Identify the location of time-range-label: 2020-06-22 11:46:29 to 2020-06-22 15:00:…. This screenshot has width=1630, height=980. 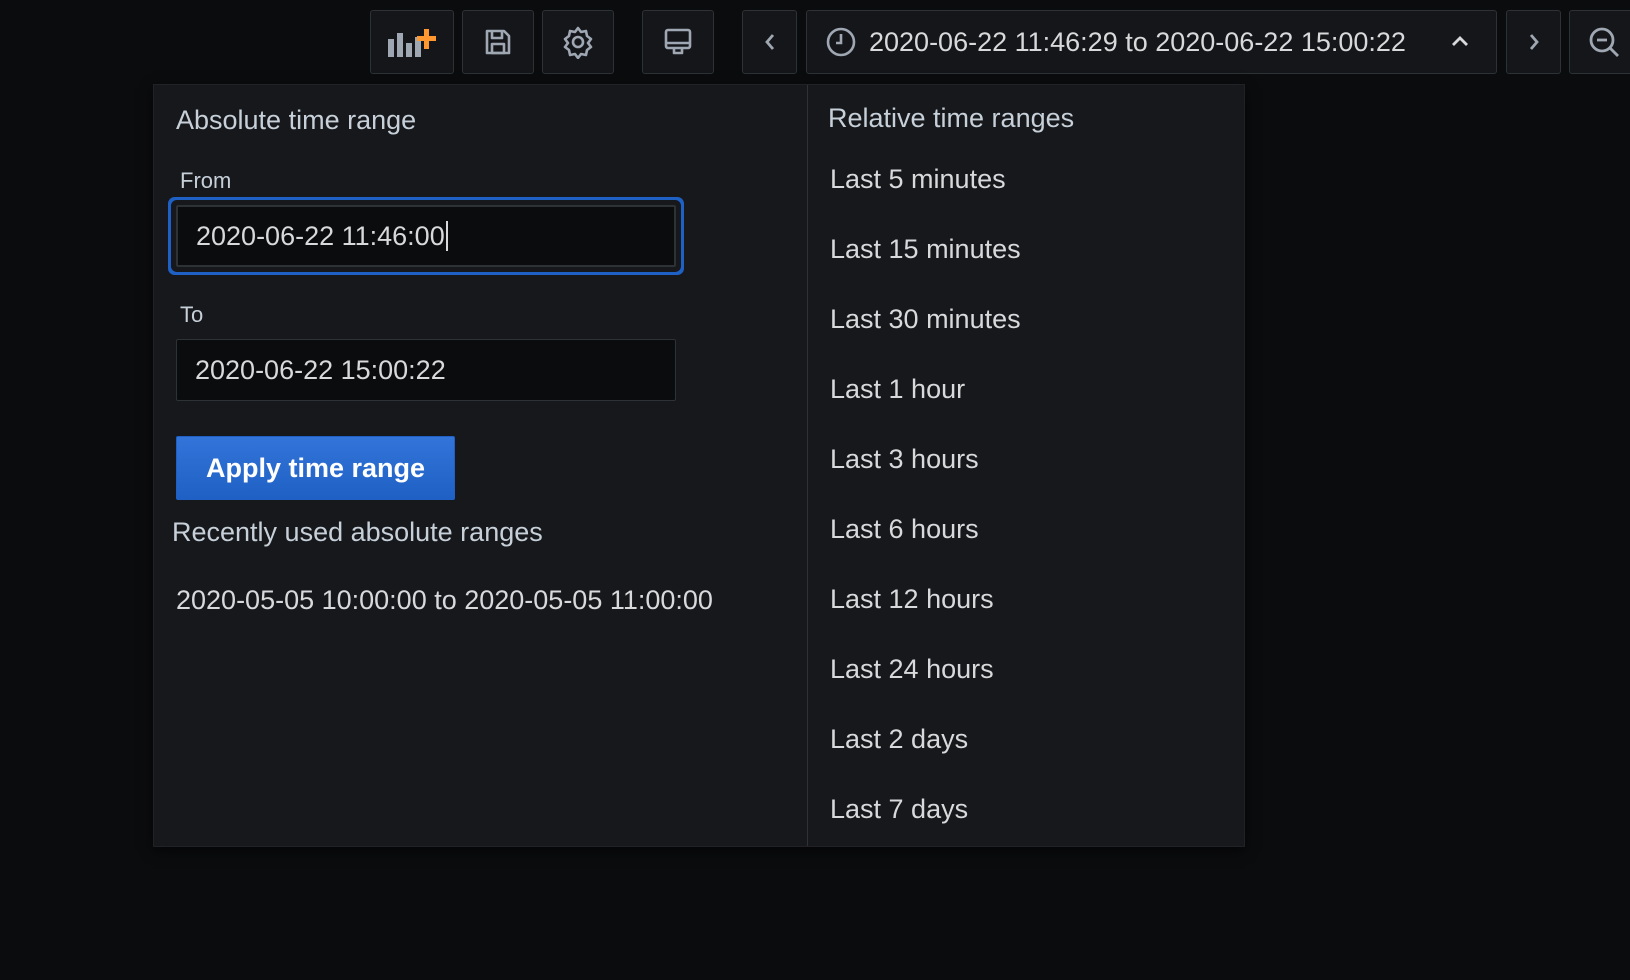
(1137, 41).